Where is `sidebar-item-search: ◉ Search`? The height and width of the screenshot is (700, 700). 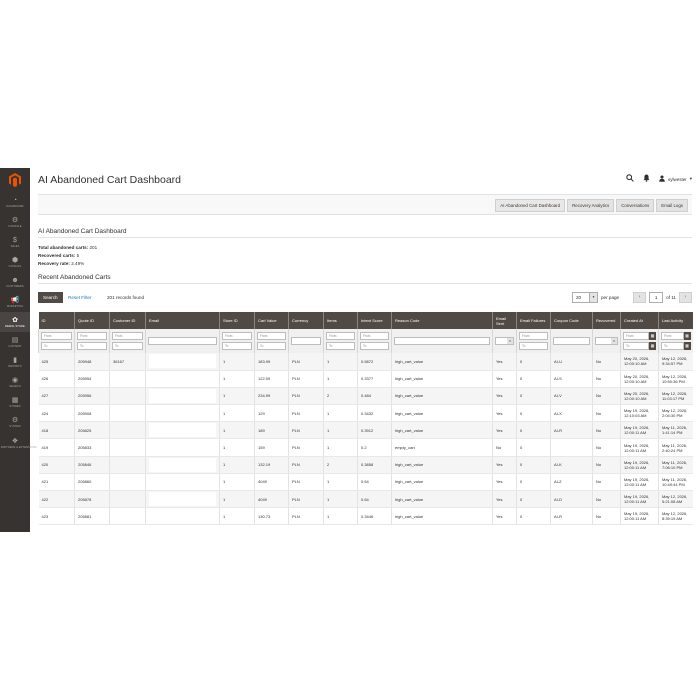 sidebar-item-search: ◉ Search is located at coordinates (15, 382).